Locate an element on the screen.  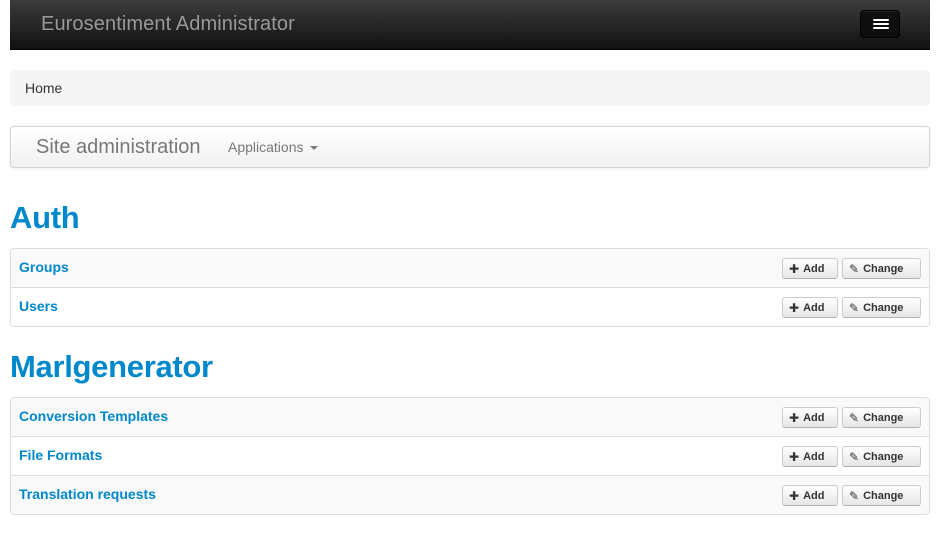
table-row: File Formats ✚ Add ✎ Change is located at coordinates (470, 455).